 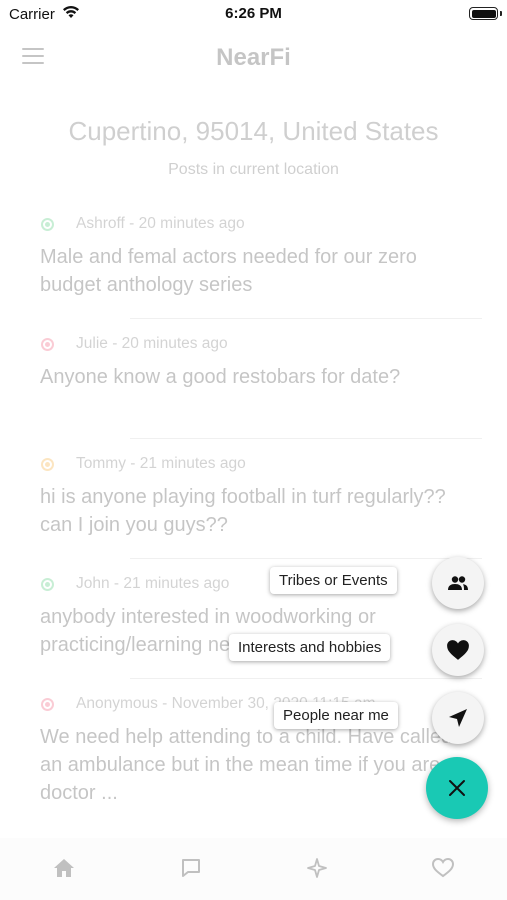 I want to click on fab-label-people: People near me, so click(x=336, y=715).